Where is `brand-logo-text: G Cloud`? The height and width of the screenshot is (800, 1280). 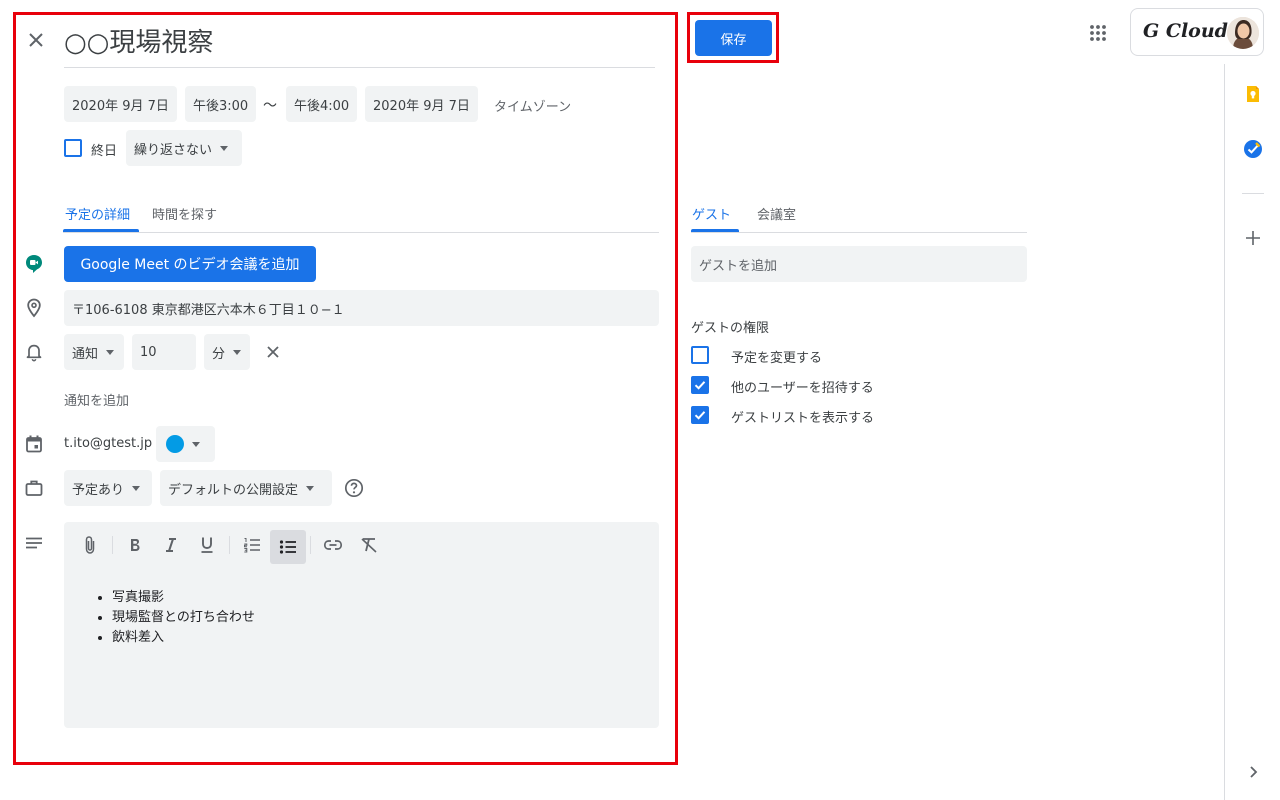
brand-logo-text: G Cloud is located at coordinates (1185, 31).